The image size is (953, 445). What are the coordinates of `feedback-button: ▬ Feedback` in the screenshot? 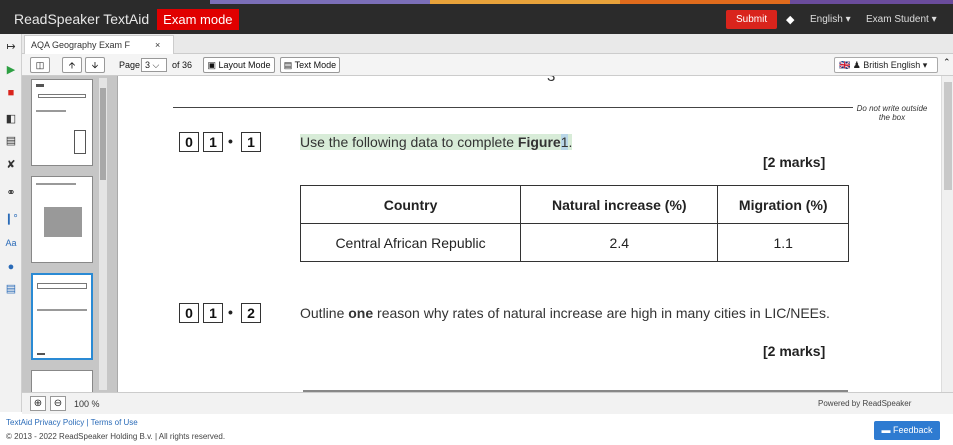 It's located at (907, 430).